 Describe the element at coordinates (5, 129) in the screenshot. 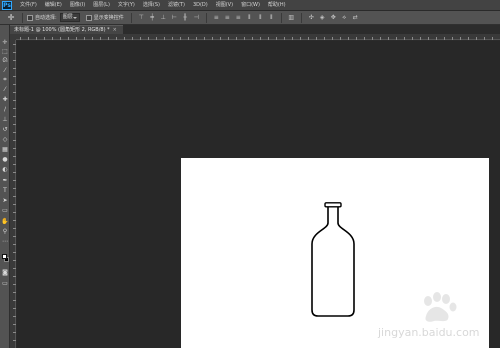

I see `history-brush-tool-icon: ↺` at that location.